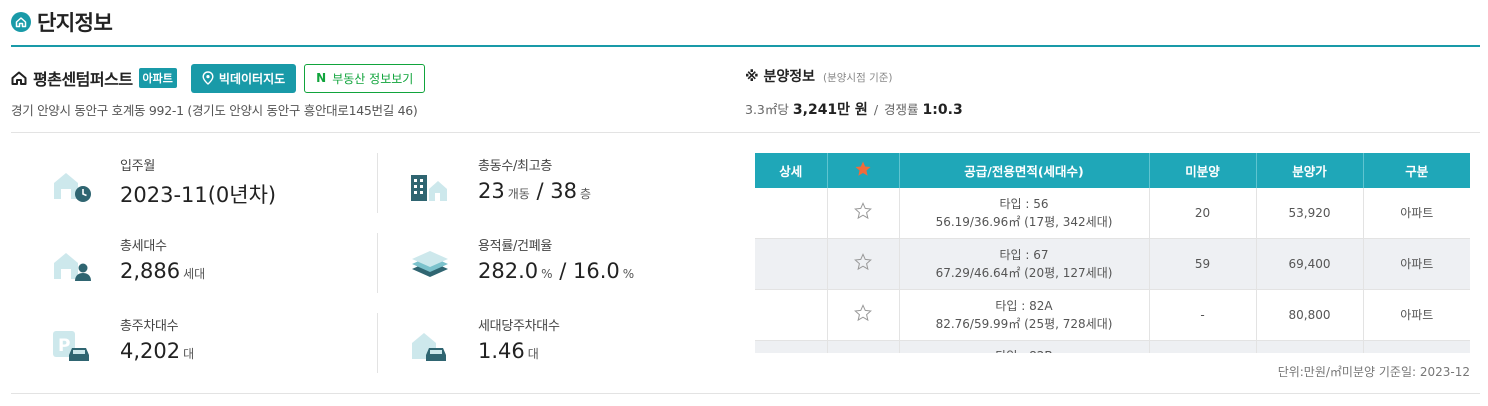 This screenshot has height=406, width=1488. I want to click on naver-logo-icon: N, so click(321, 78).